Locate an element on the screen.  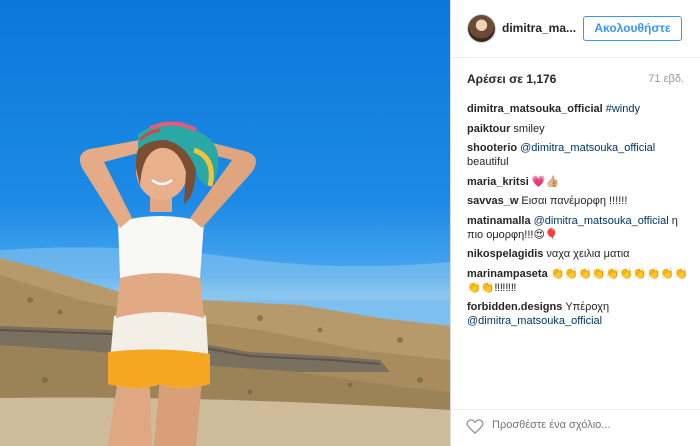
comment-text: beautiful is located at coordinates (488, 162).